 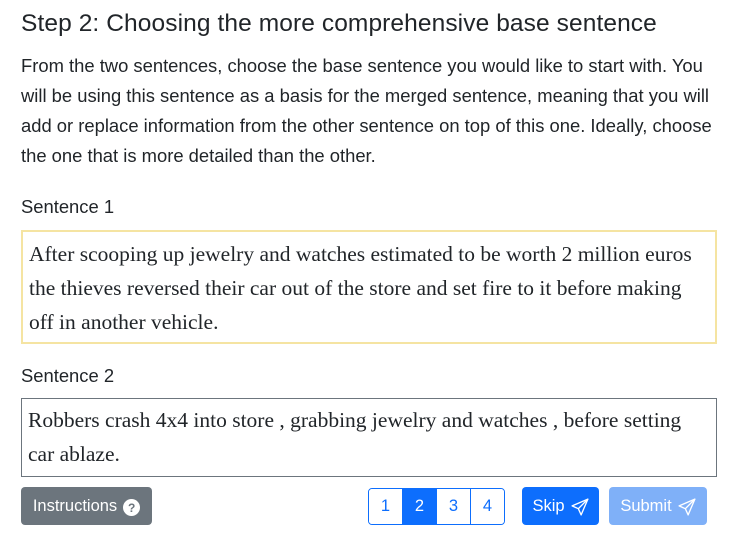 What do you see at coordinates (646, 505) in the screenshot?
I see `submit-label: Submit` at bounding box center [646, 505].